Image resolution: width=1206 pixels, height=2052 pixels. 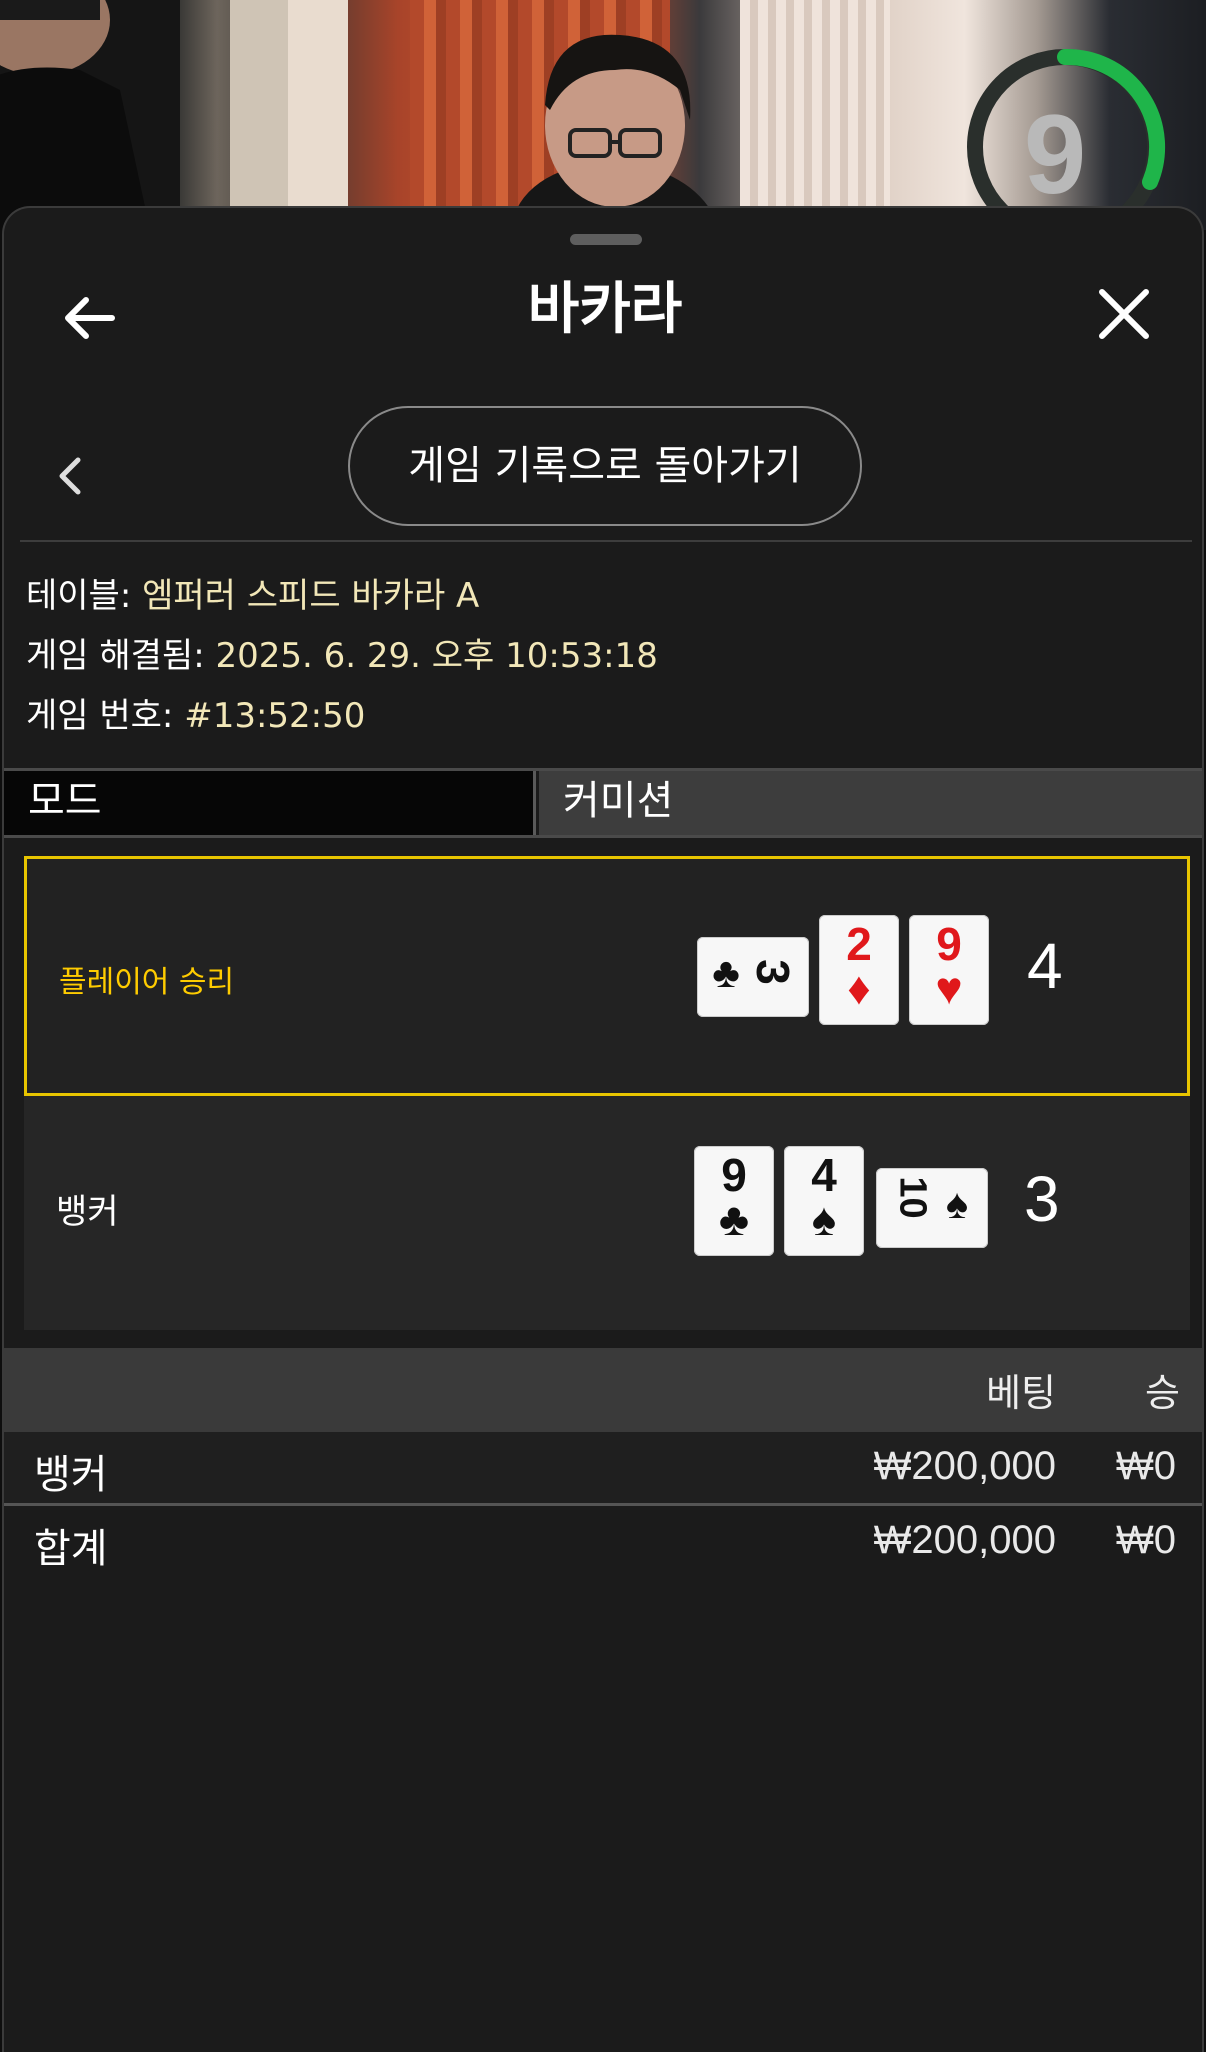 What do you see at coordinates (1146, 1540) in the screenshot?
I see `total-win-amount: ₩0` at bounding box center [1146, 1540].